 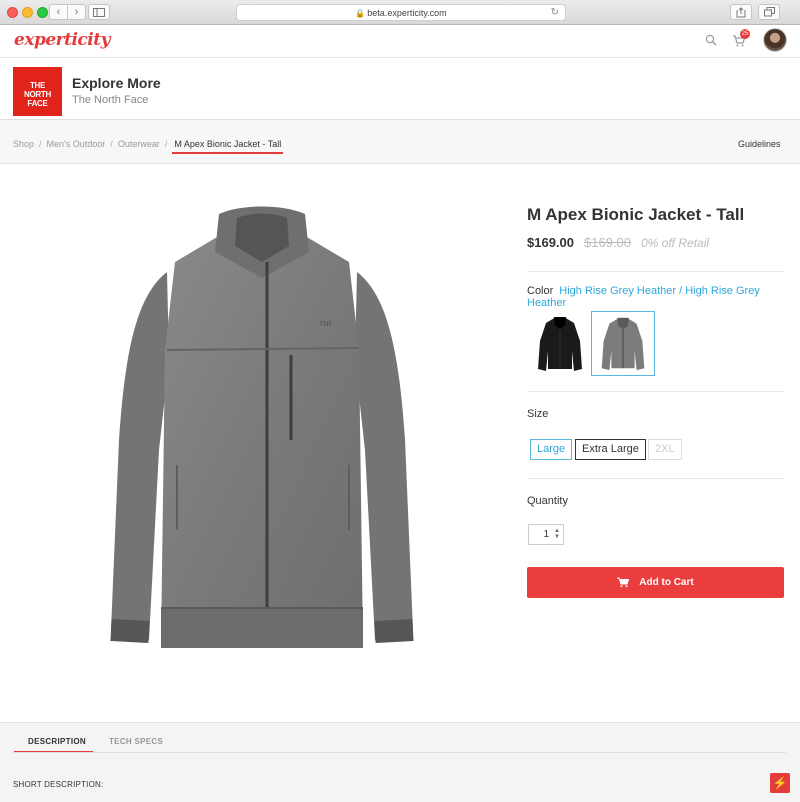 What do you see at coordinates (58, 784) in the screenshot?
I see `short-description-label: SHORT DESCRIPTION:` at bounding box center [58, 784].